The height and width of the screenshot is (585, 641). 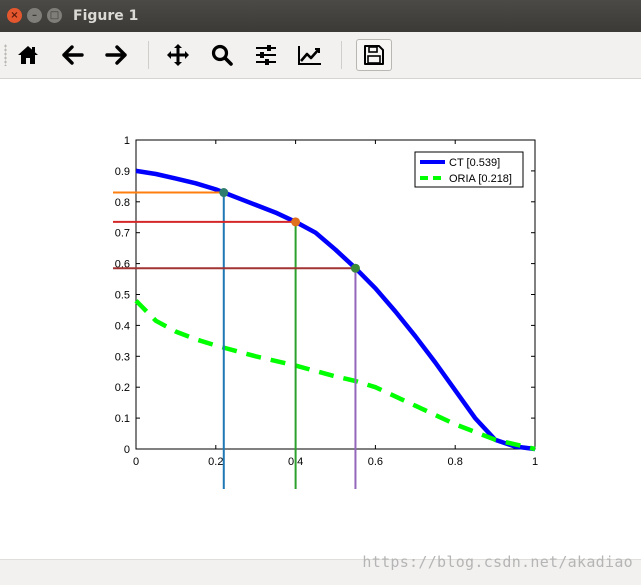 I want to click on window-title: Figure 1, so click(x=106, y=16).